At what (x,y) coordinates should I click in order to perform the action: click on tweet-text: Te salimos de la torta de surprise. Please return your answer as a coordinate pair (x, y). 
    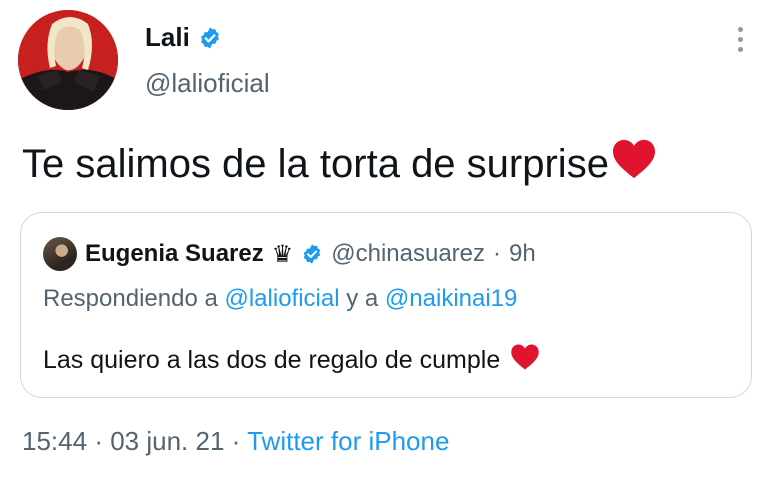
    Looking at the image, I should click on (339, 164).